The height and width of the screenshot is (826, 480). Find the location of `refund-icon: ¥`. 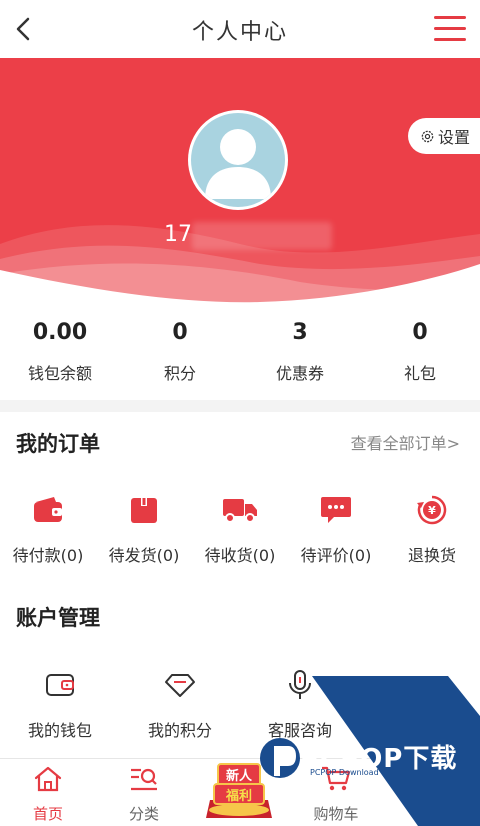

refund-icon: ¥ is located at coordinates (432, 510).